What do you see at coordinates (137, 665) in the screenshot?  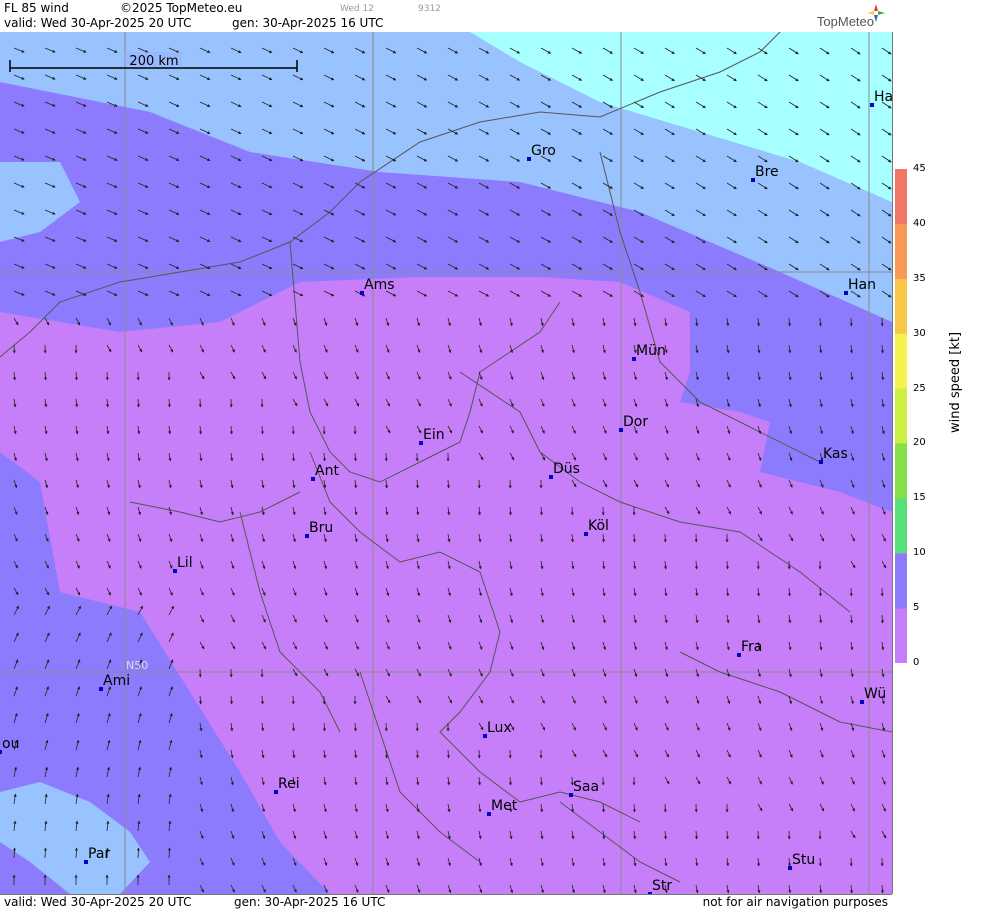 I see `graticule-label: N50` at bounding box center [137, 665].